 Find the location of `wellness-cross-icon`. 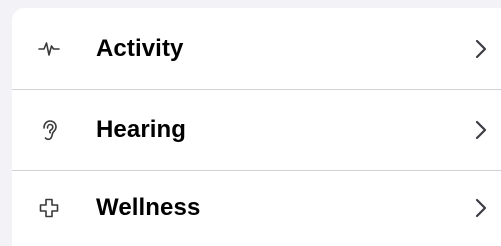

wellness-cross-icon is located at coordinates (49, 208).